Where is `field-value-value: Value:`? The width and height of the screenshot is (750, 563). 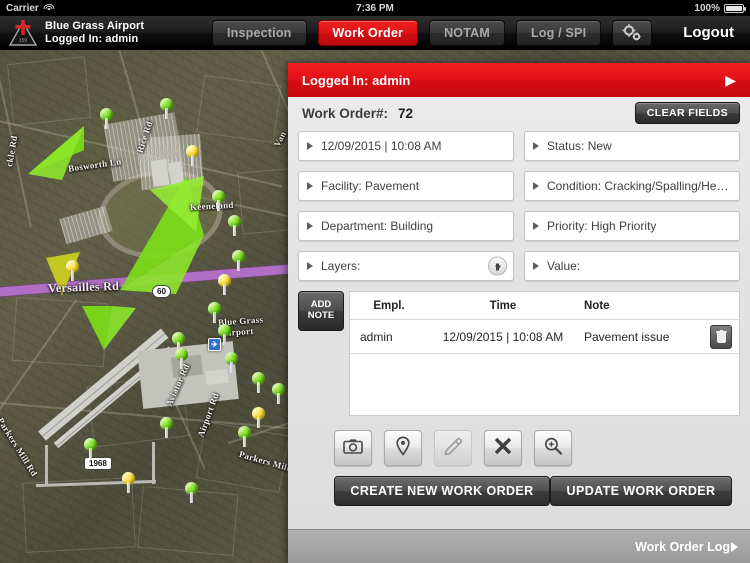
field-value-value: Value: is located at coordinates (564, 266).